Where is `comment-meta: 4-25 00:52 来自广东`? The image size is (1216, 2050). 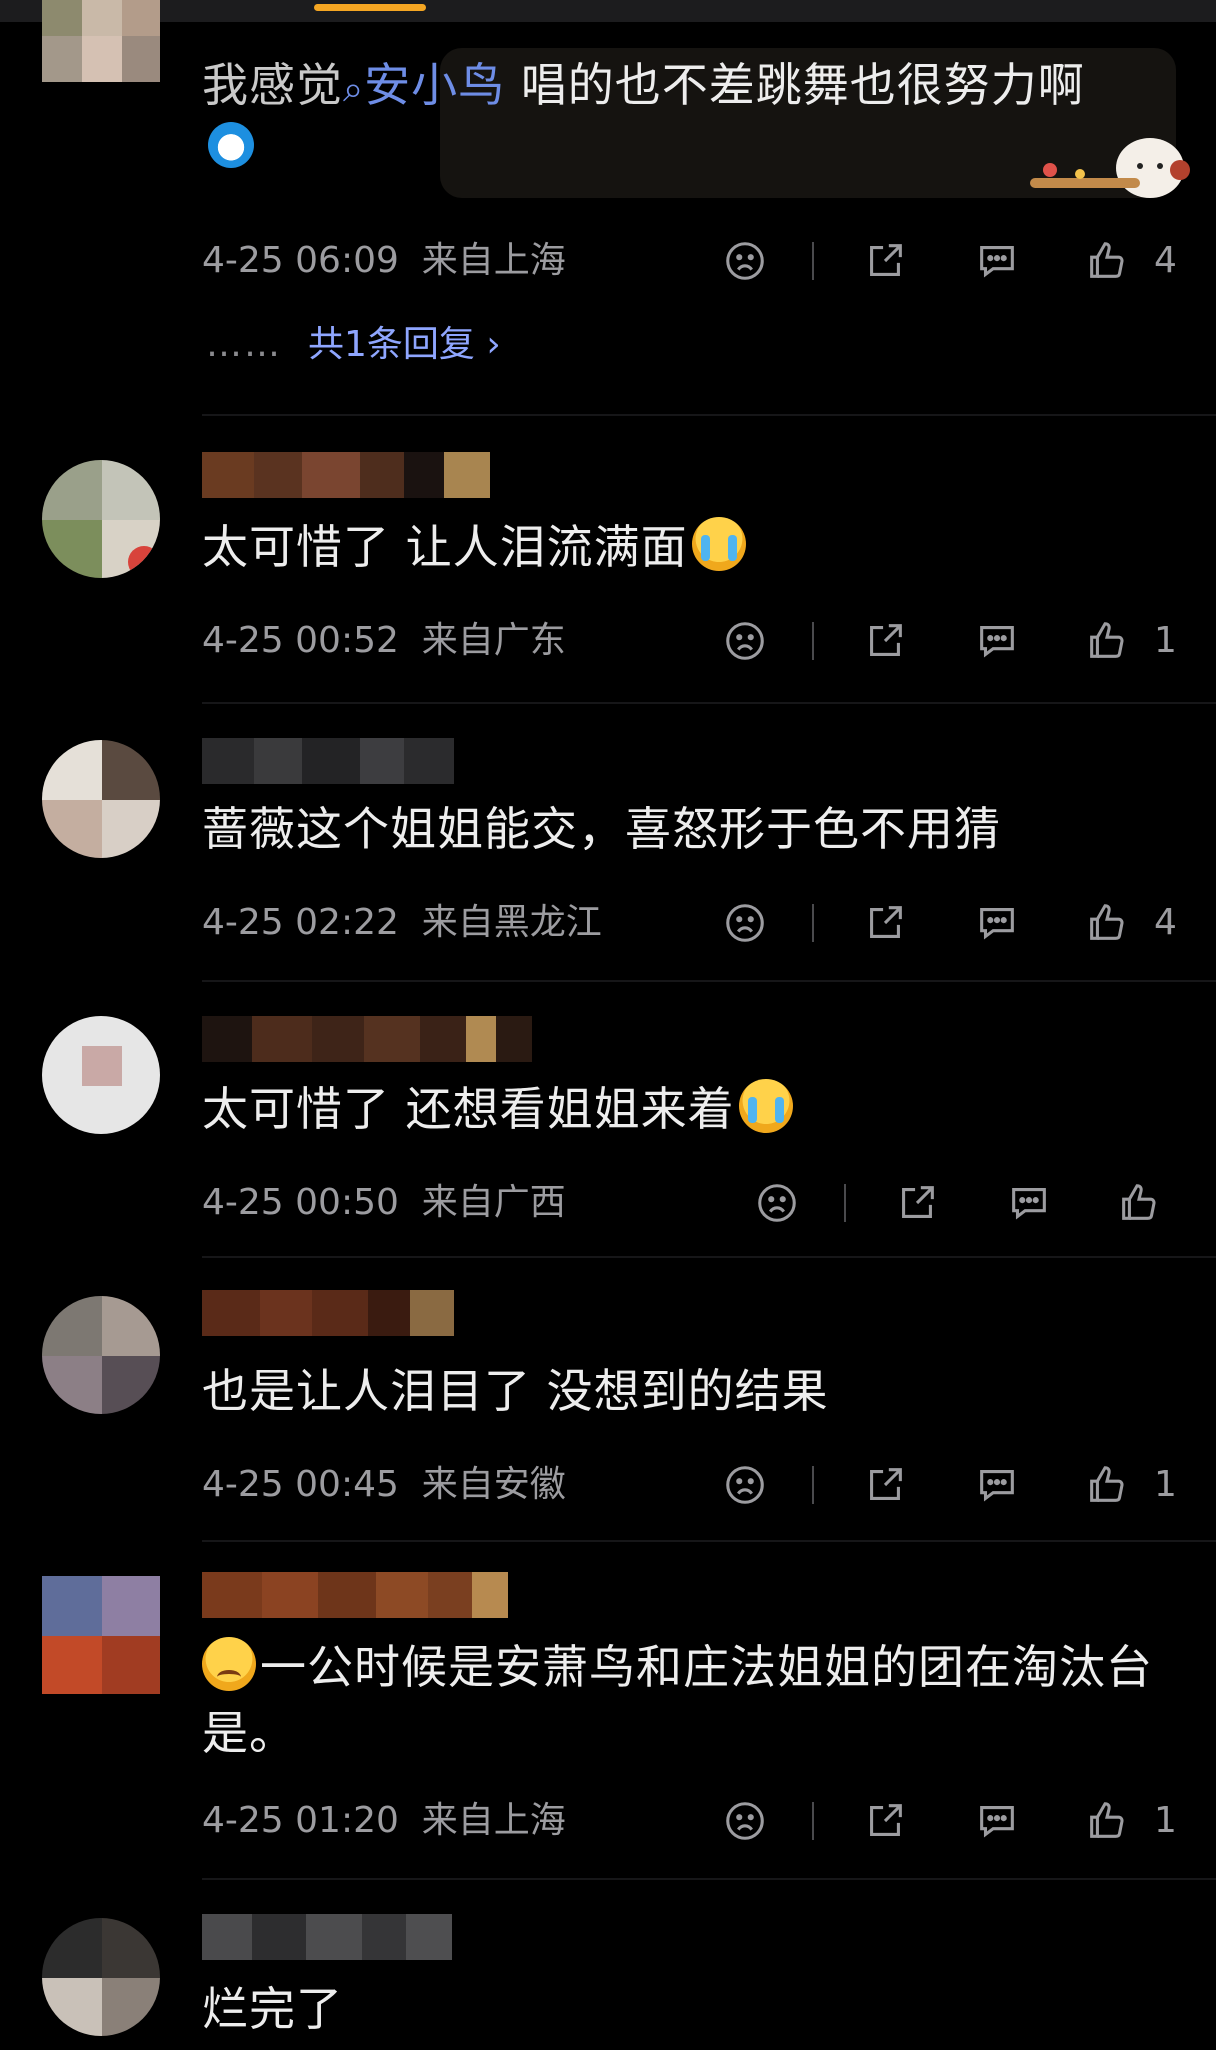 comment-meta: 4-25 00:52 来自广东 is located at coordinates (384, 641).